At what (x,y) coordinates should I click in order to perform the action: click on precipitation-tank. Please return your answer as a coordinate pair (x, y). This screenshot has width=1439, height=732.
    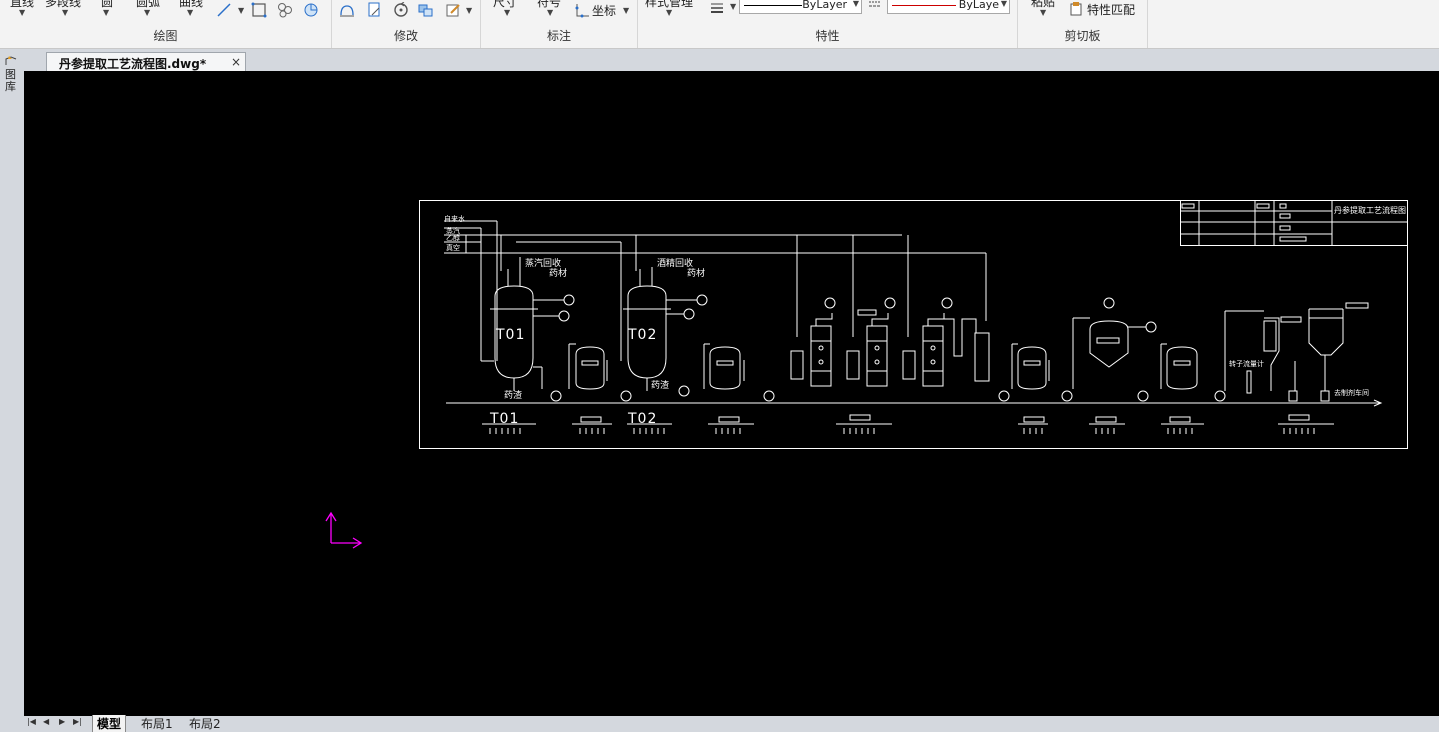
    Looking at the image, I should click on (1114, 343).